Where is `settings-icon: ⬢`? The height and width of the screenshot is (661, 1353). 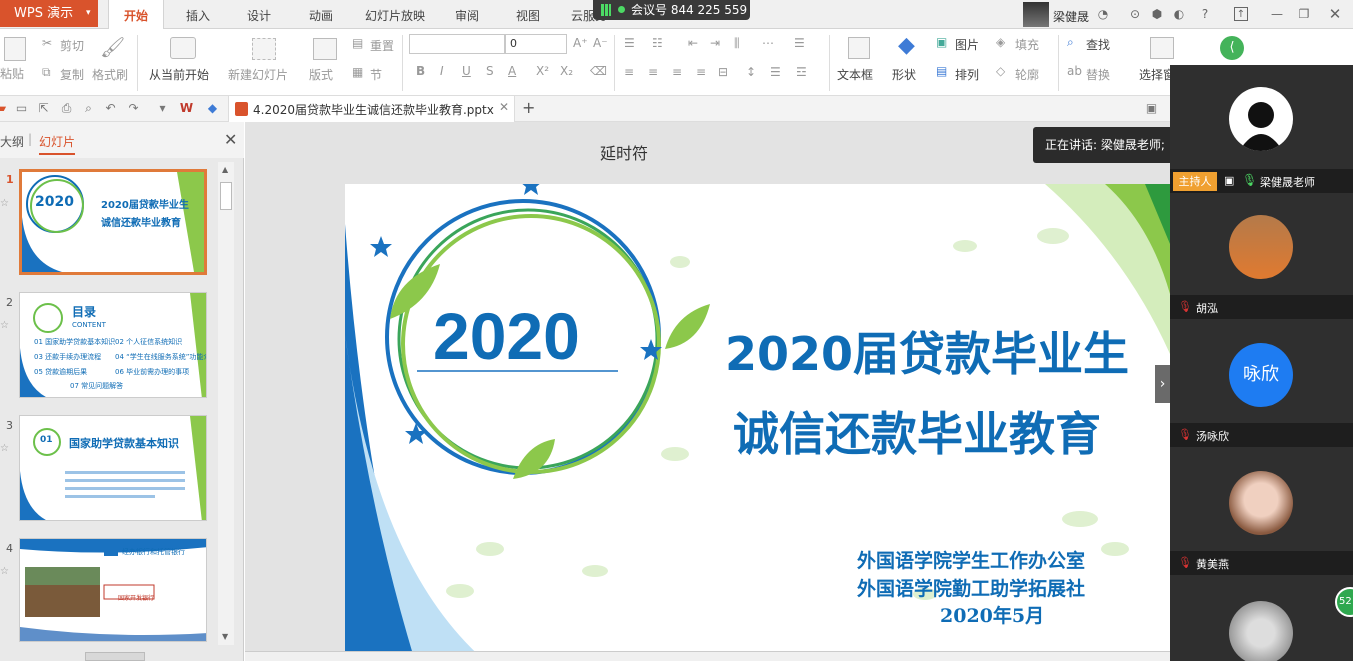
settings-icon: ⬢ is located at coordinates (1157, 14).